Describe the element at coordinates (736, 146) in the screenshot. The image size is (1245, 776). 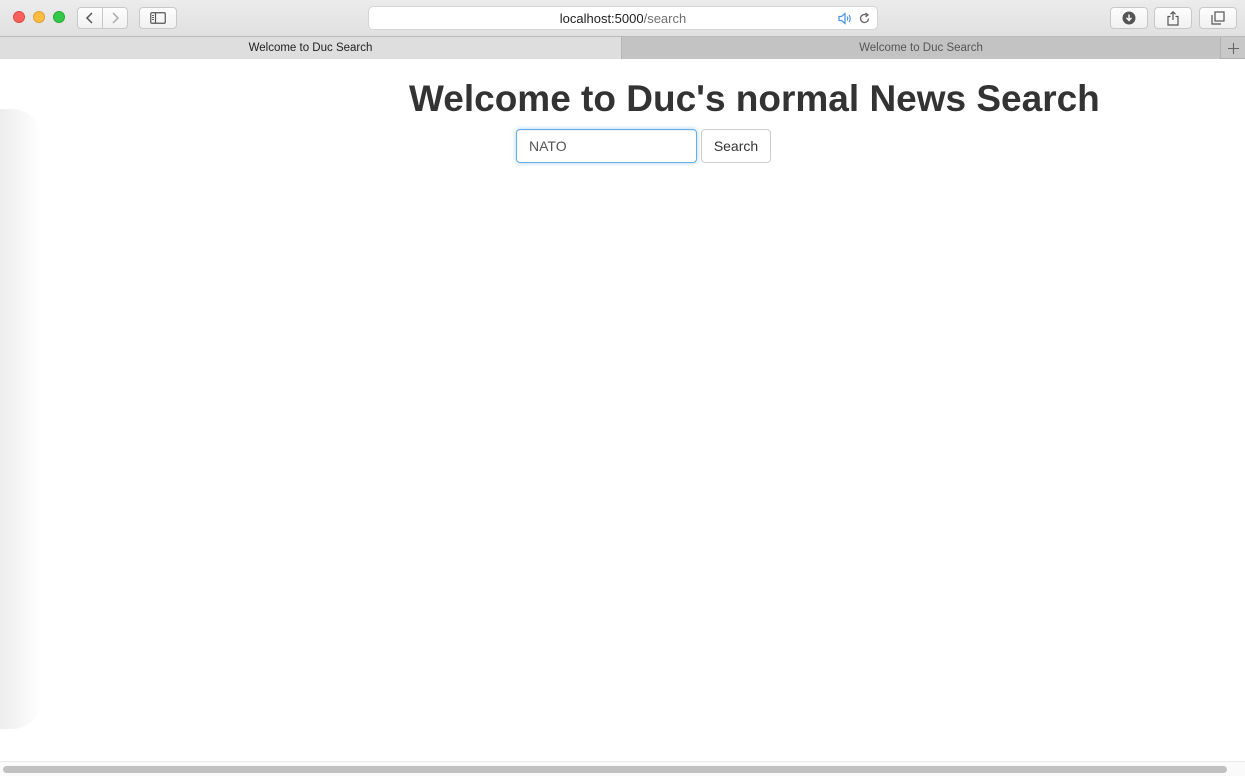
I see `search-button: Search` at that location.